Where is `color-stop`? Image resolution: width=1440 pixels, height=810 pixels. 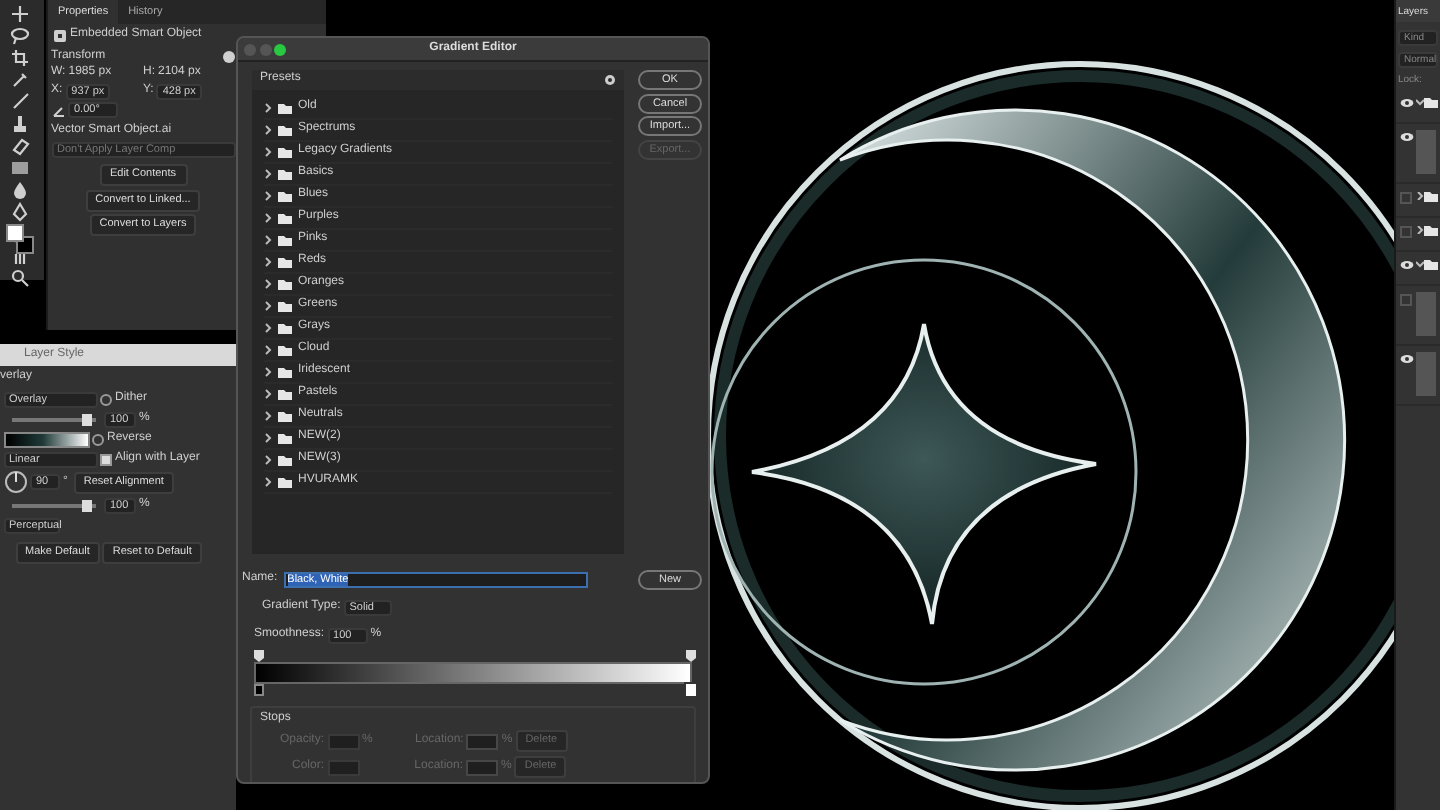 color-stop is located at coordinates (259, 690).